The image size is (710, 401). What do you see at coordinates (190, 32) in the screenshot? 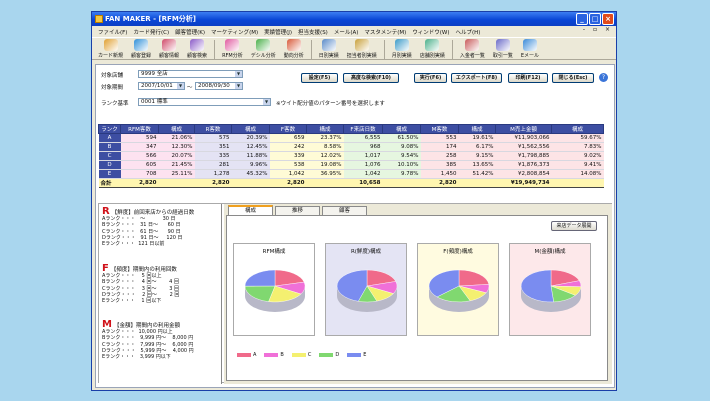
I see `menu-customer: 顧客管理(K)` at bounding box center [190, 32].